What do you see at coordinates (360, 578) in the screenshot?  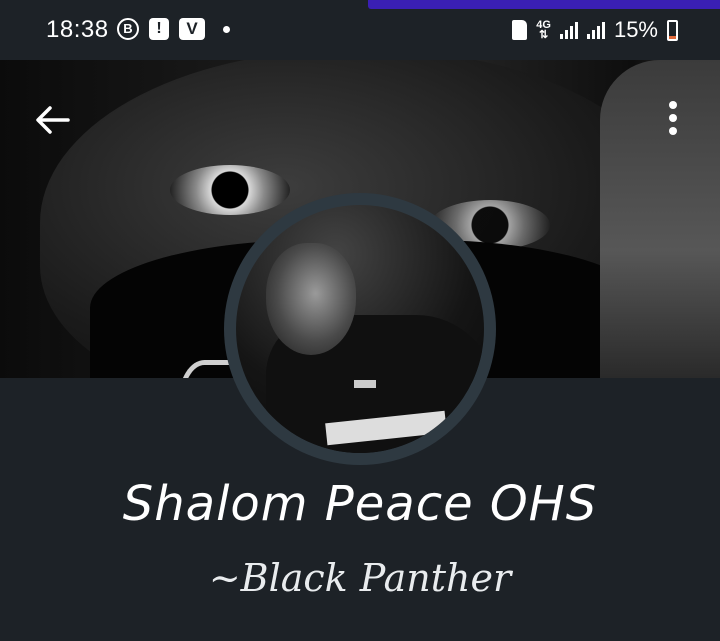 I see `profile-about: ~Black Panther` at bounding box center [360, 578].